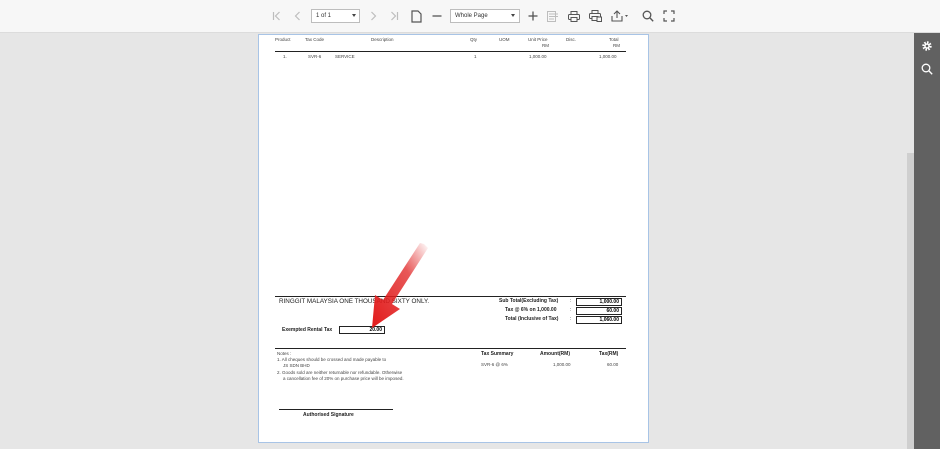 This screenshot has height=449, width=940. I want to click on header-tax-code: Tax Code, so click(315, 39).